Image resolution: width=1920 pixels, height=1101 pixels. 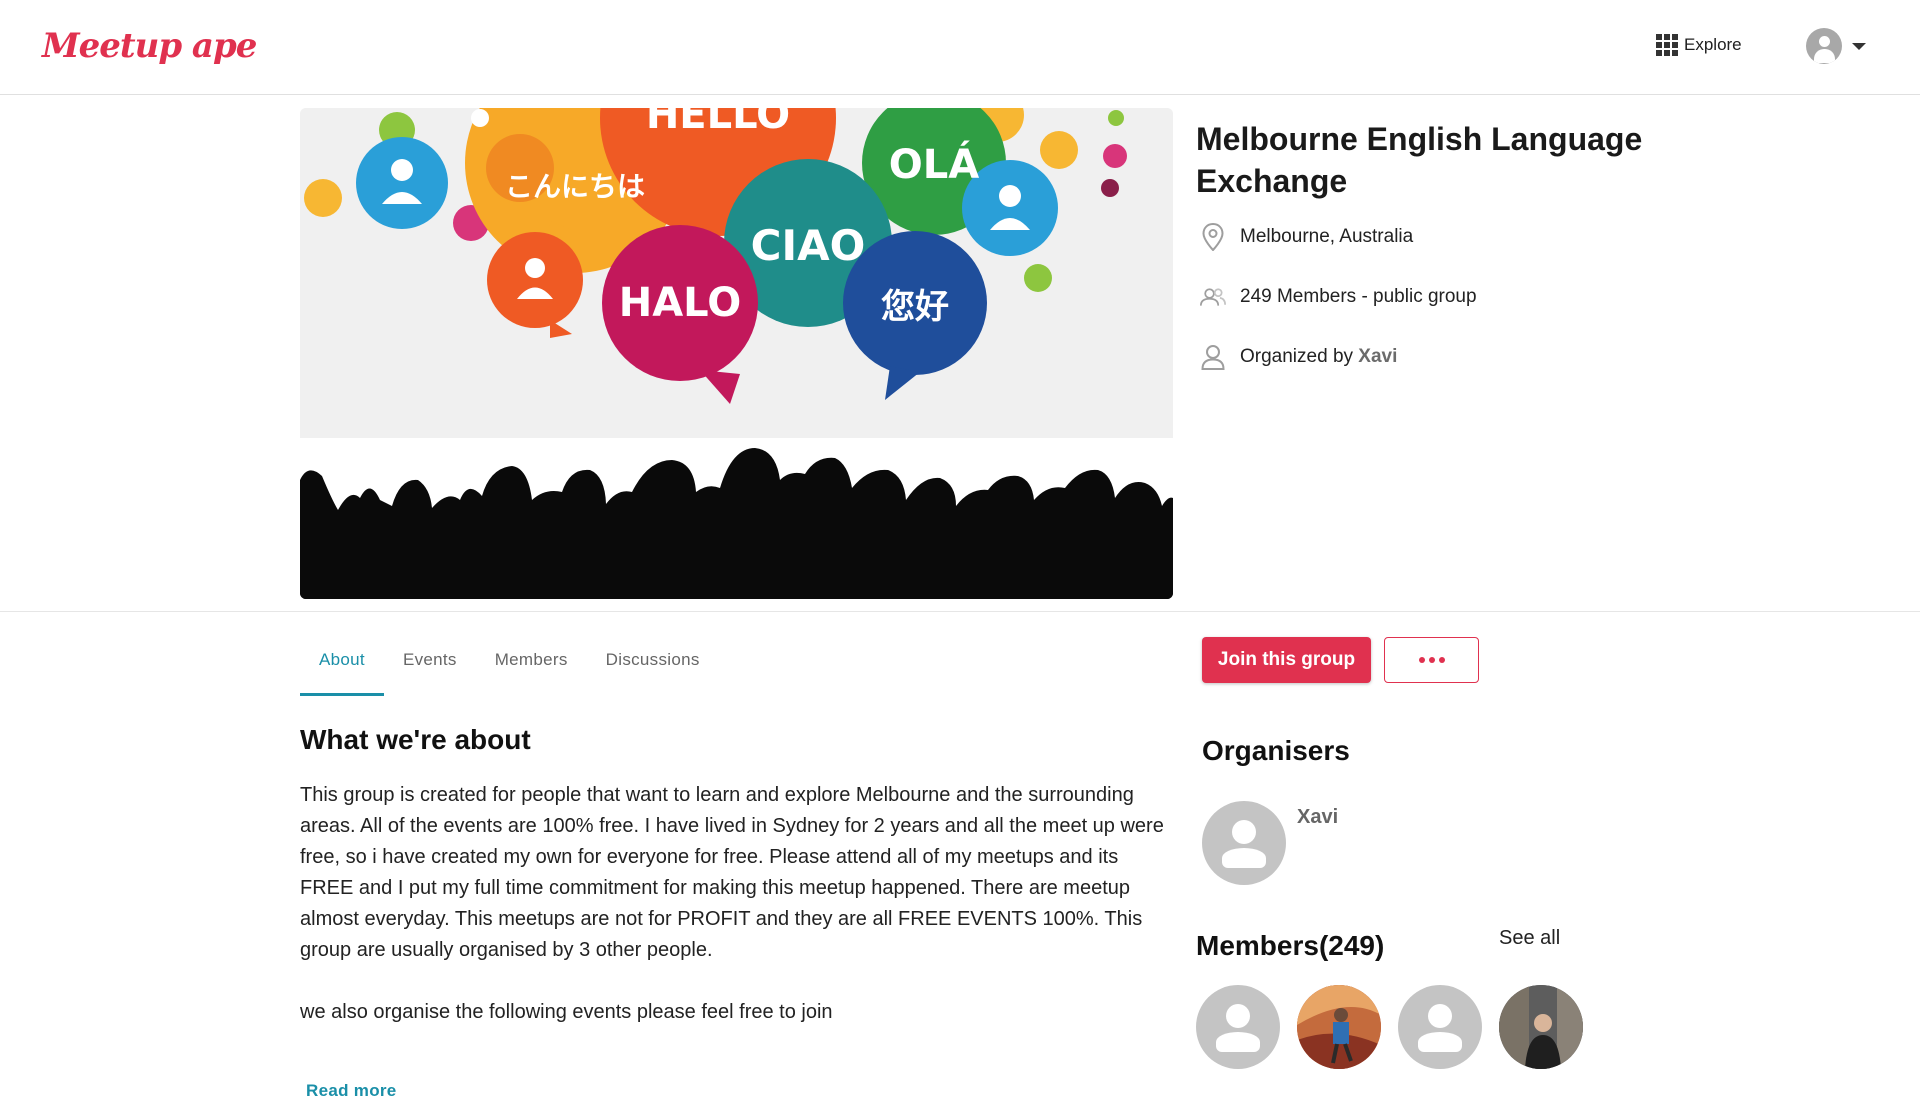 I want to click on svg-text: CIAO, so click(x=808, y=245).